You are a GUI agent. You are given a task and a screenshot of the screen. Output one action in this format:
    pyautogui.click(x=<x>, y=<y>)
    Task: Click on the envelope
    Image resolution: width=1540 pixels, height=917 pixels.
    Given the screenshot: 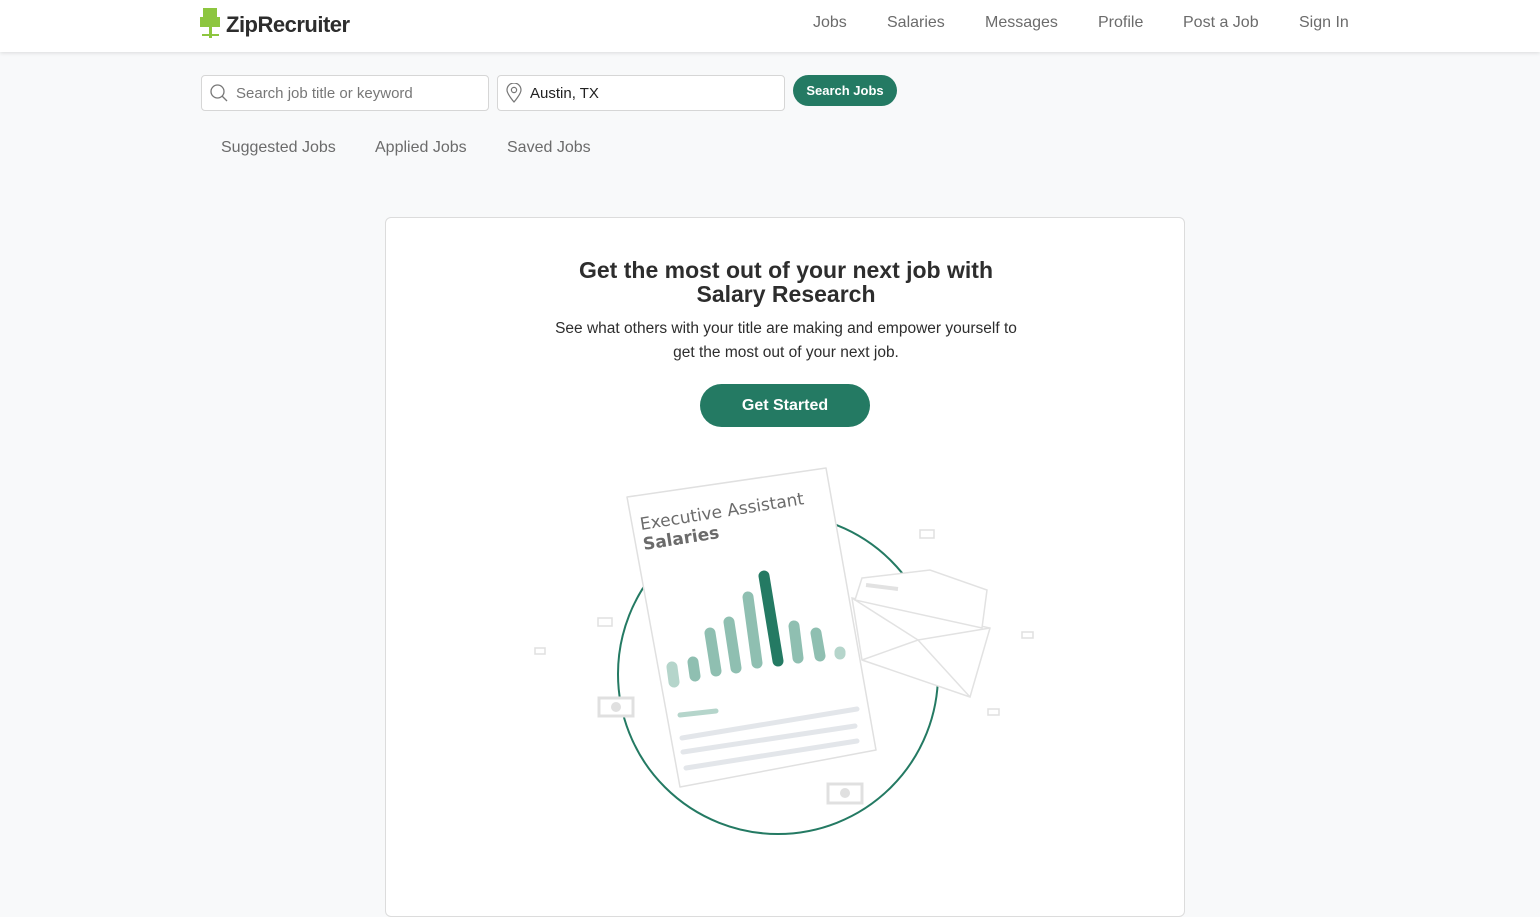 What is the action you would take?
    pyautogui.click(x=921, y=633)
    